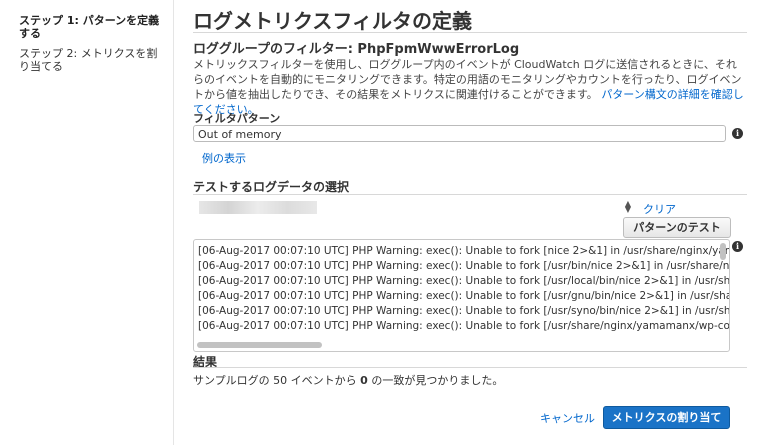  What do you see at coordinates (364, 380) in the screenshot?
I see `match-count: 0` at bounding box center [364, 380].